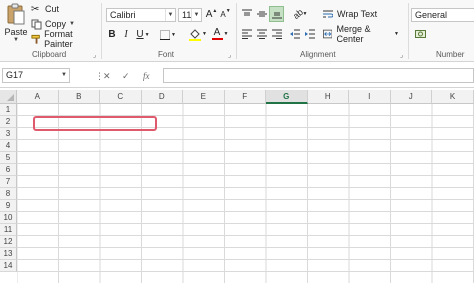  I want to click on currency-button, so click(420, 34).